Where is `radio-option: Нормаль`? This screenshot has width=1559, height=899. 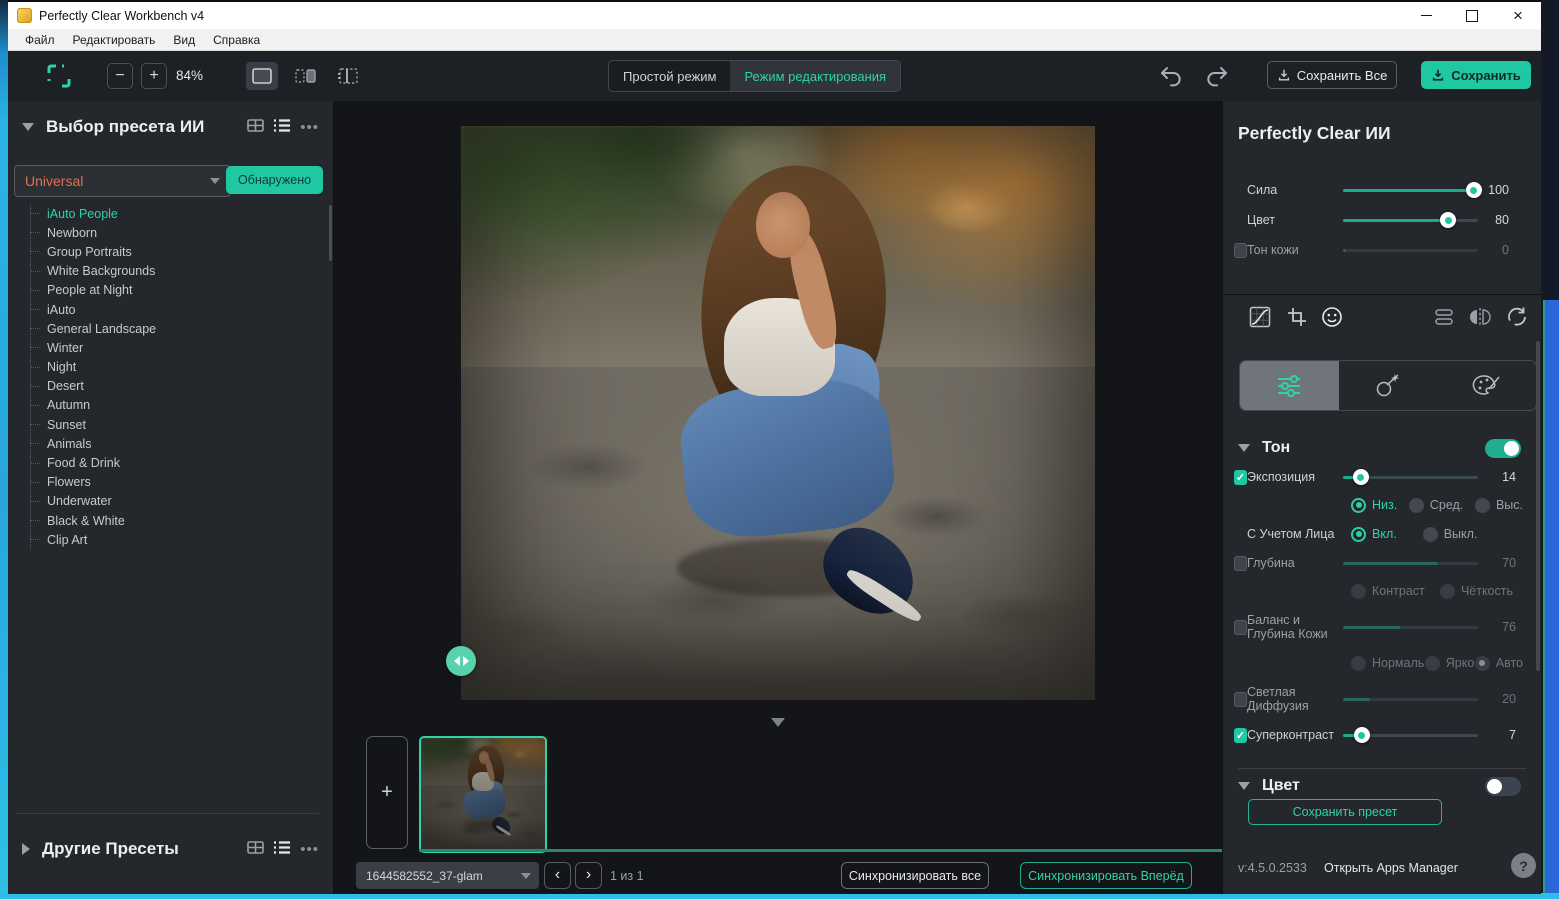 radio-option: Нормаль is located at coordinates (1387, 663).